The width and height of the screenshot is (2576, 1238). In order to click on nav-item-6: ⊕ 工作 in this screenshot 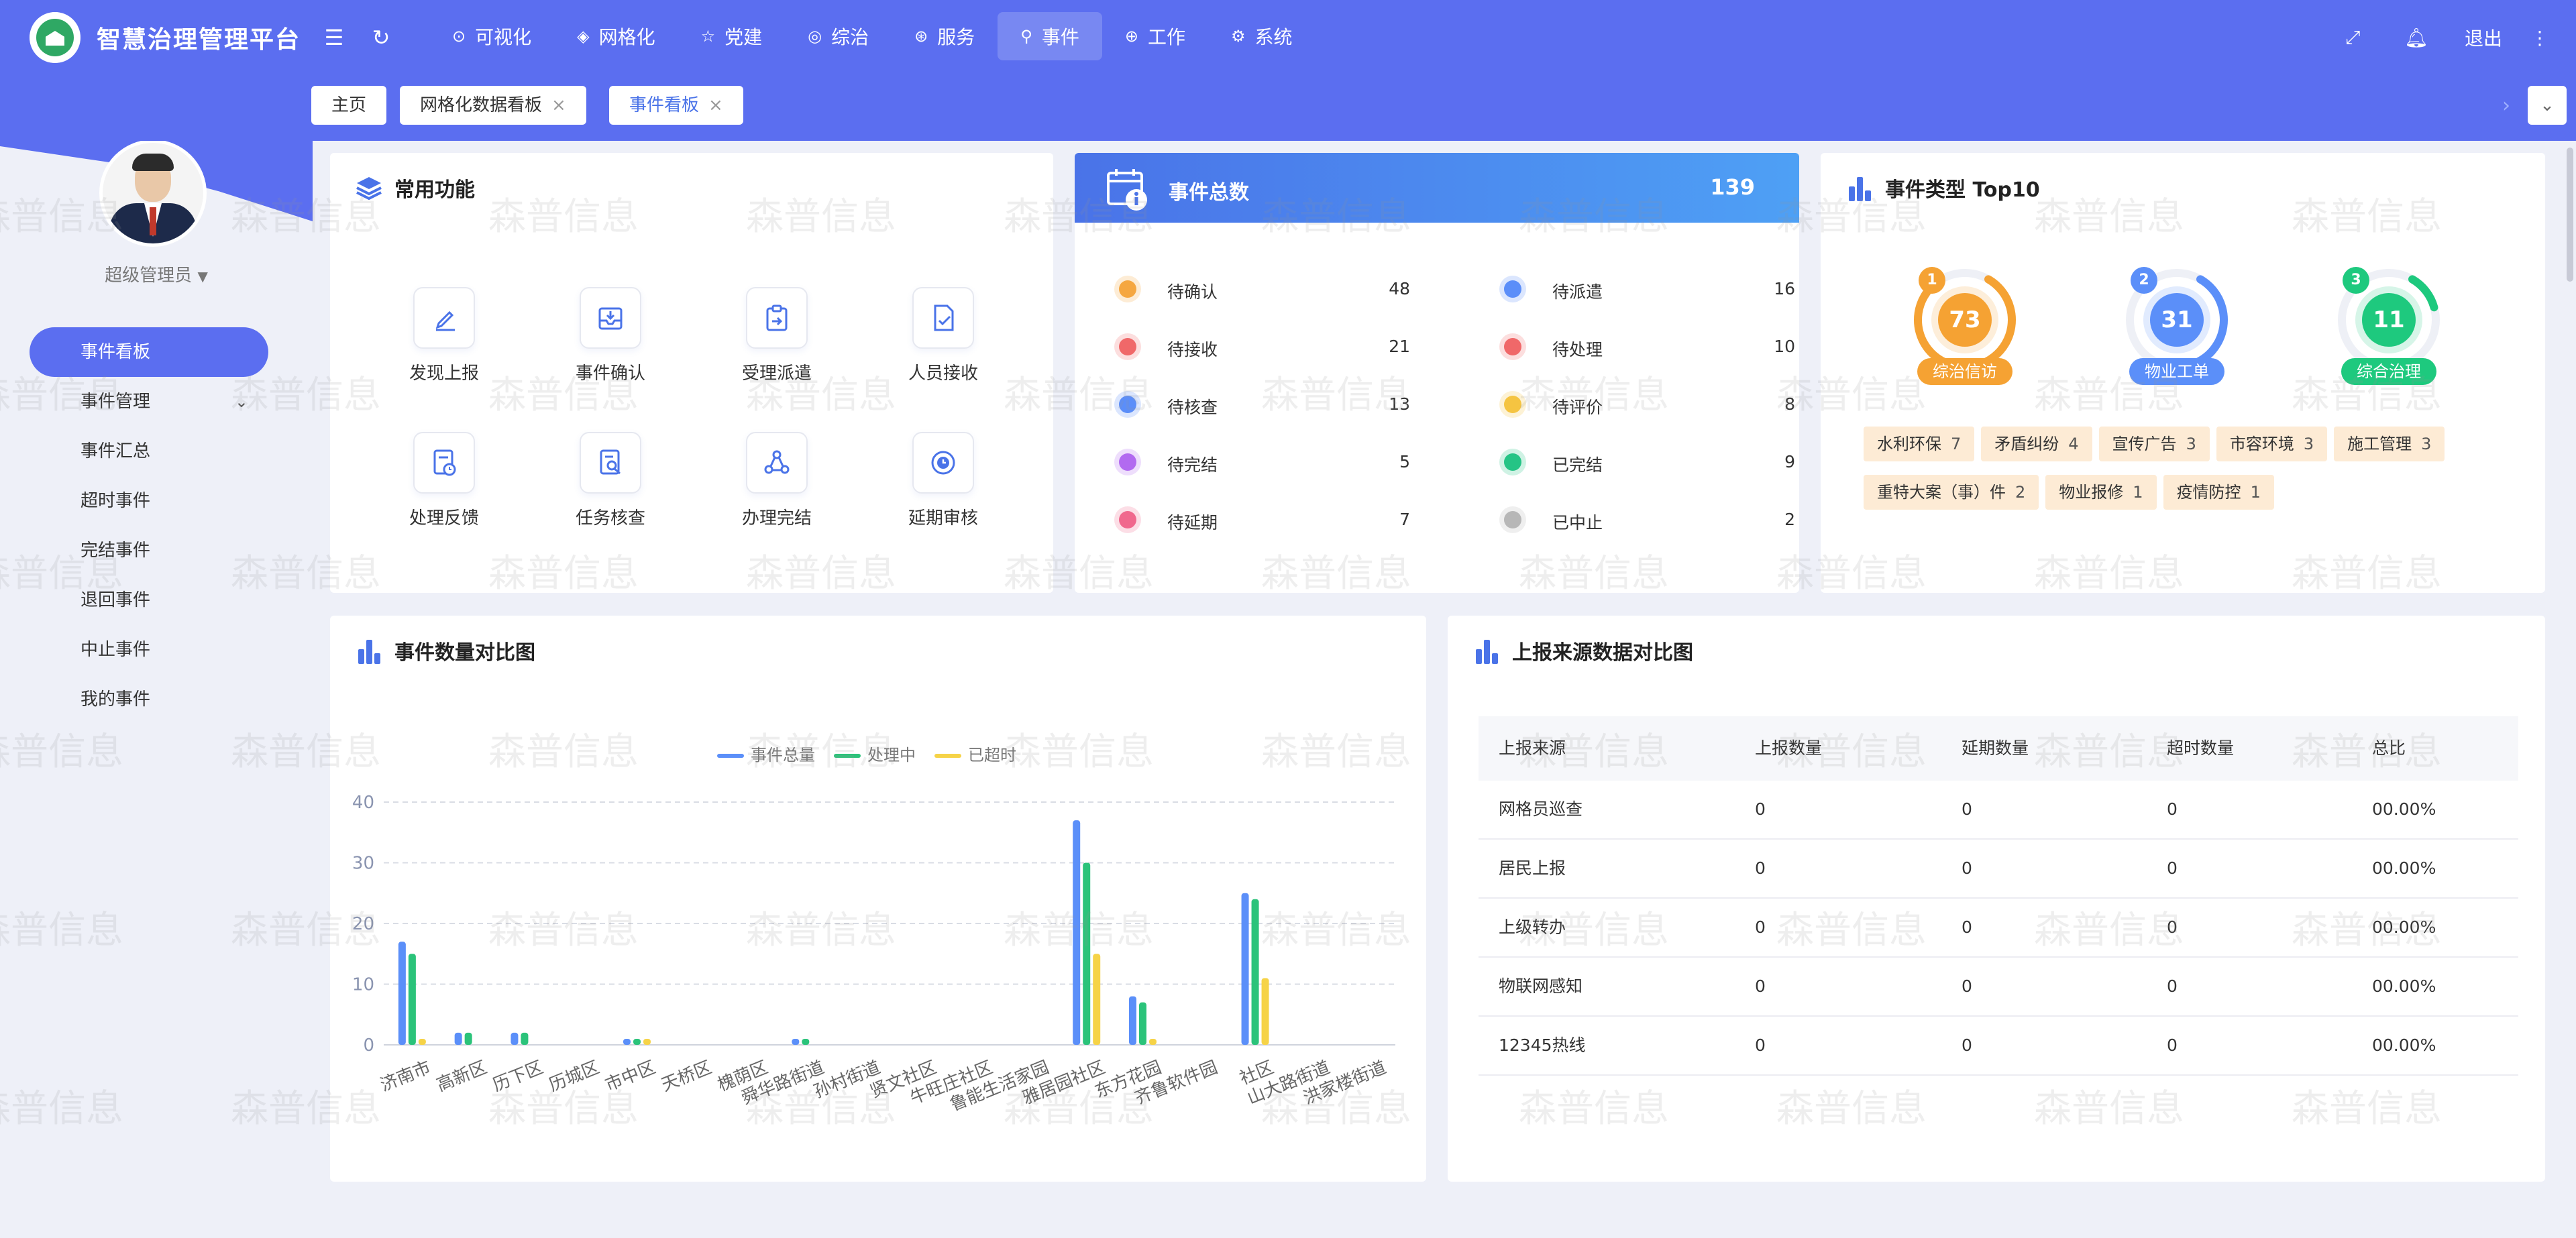, I will do `click(1155, 36)`.